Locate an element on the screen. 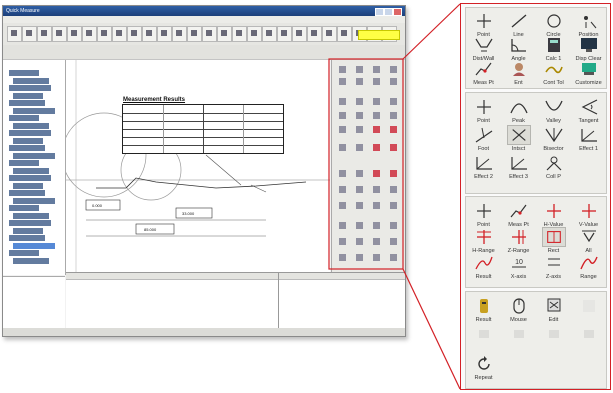 This screenshot has width=613, height=393. valley-button: Valley is located at coordinates (553, 111).